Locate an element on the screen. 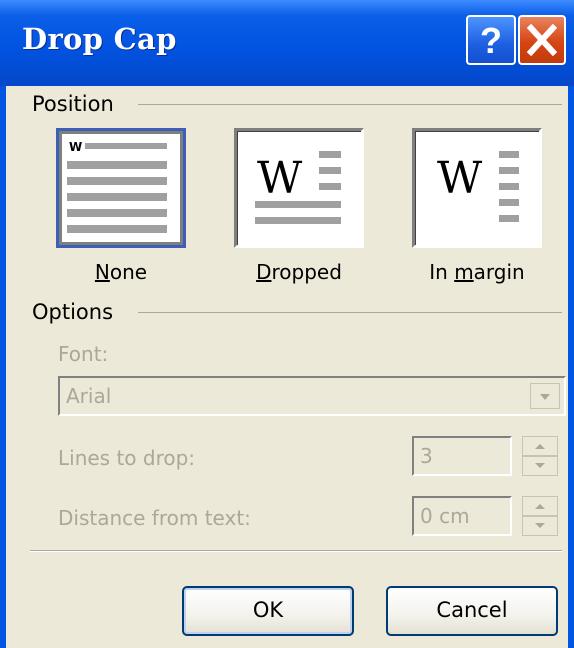 Image resolution: width=574 pixels, height=648 pixels. drop-cap-option-dropped: W is located at coordinates (299, 188).